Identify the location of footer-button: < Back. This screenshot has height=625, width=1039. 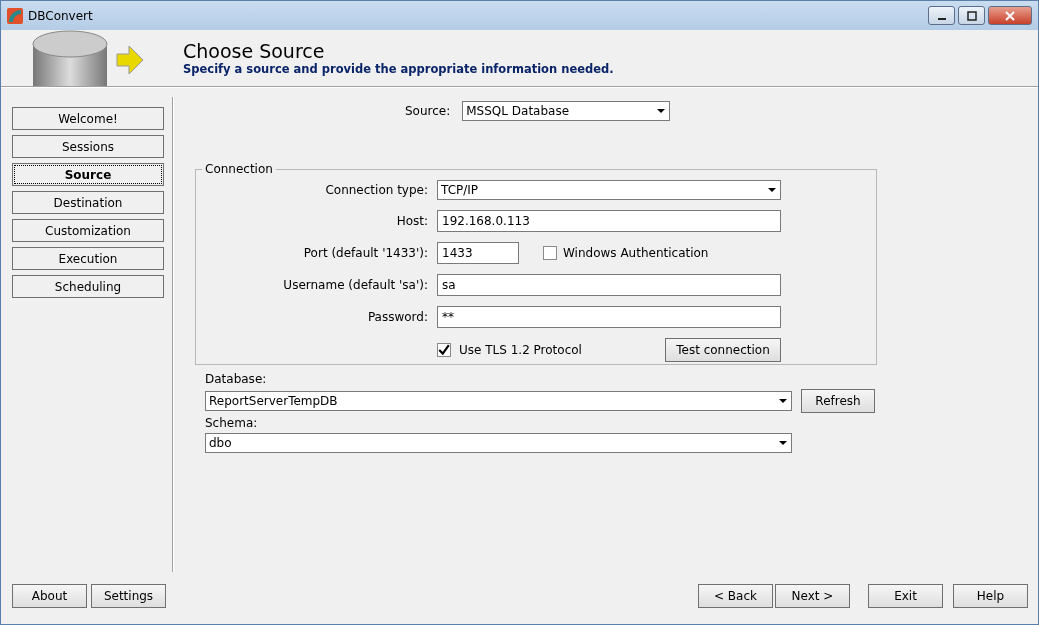
(735, 596).